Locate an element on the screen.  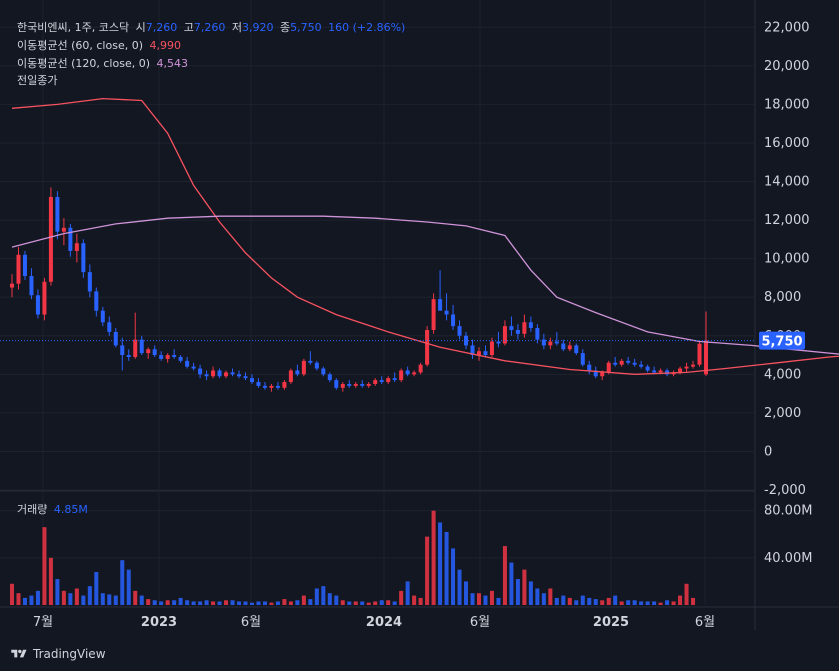
volume-tick-label: 80.00M is located at coordinates (788, 511).